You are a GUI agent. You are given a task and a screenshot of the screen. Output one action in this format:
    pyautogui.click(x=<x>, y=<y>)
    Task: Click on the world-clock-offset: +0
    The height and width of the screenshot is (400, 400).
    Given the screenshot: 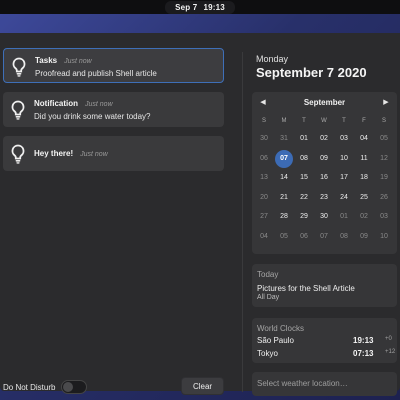 What is the action you would take?
    pyautogui.click(x=388, y=339)
    